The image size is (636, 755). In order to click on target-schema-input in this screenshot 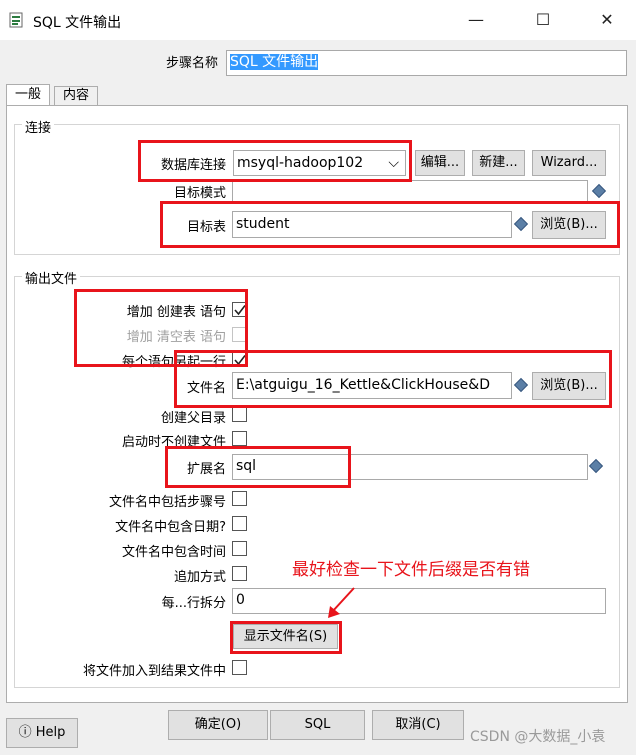, I will do `click(410, 191)`.